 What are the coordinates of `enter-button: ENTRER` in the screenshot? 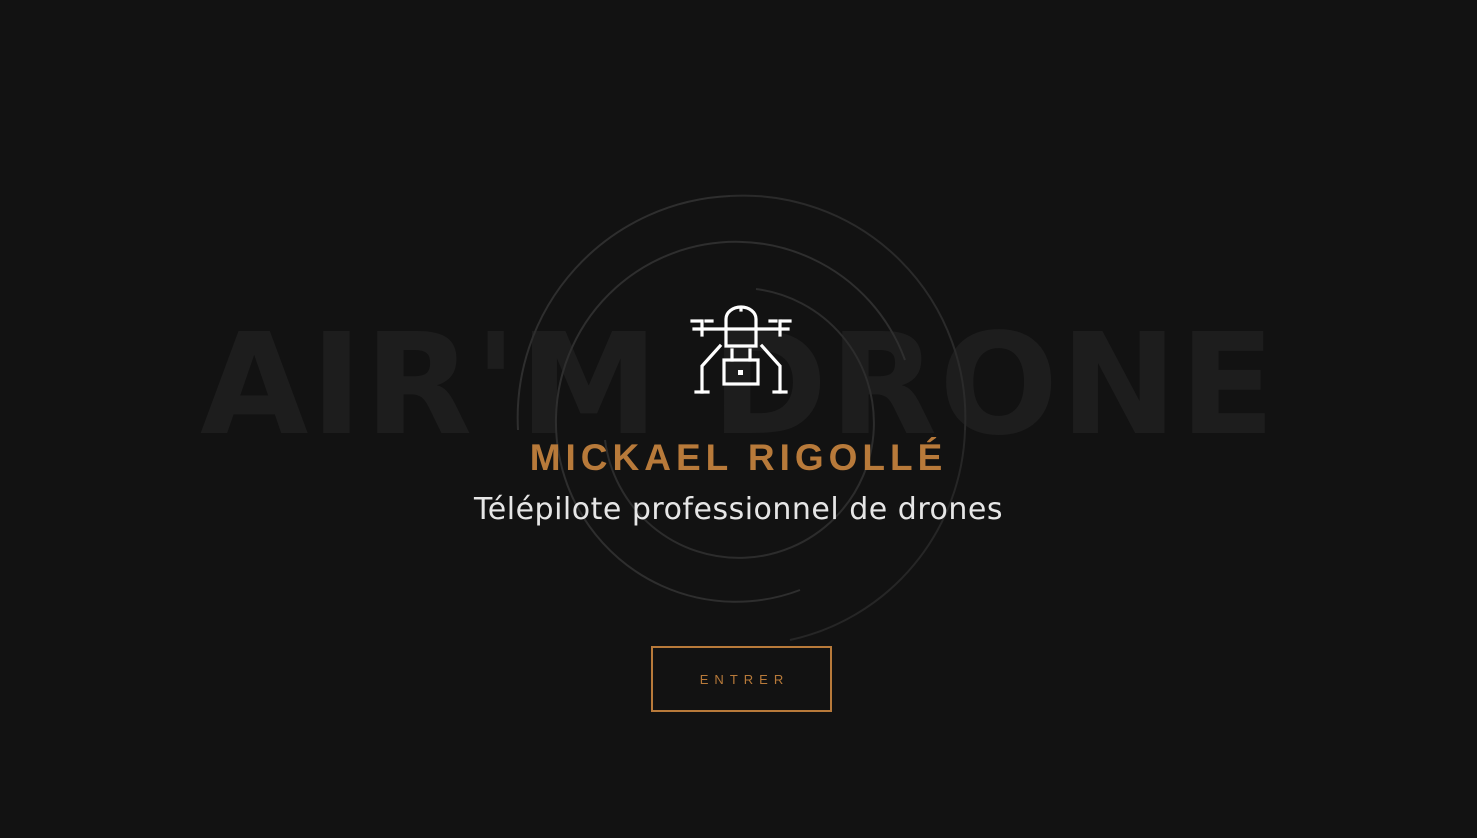 It's located at (741, 679).